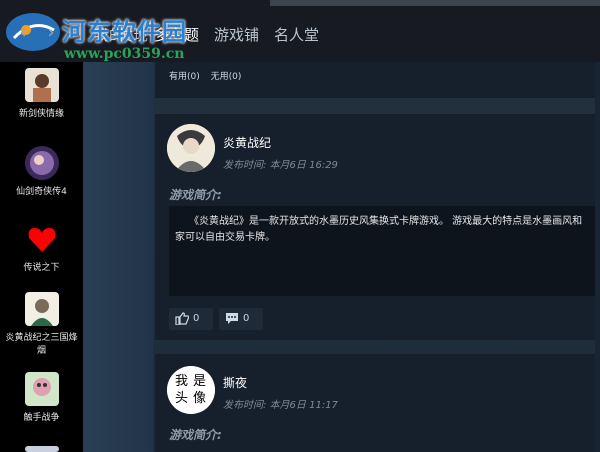  What do you see at coordinates (209, 75) in the screenshot?
I see `vote-counts: 有用(0) 无用(0)` at bounding box center [209, 75].